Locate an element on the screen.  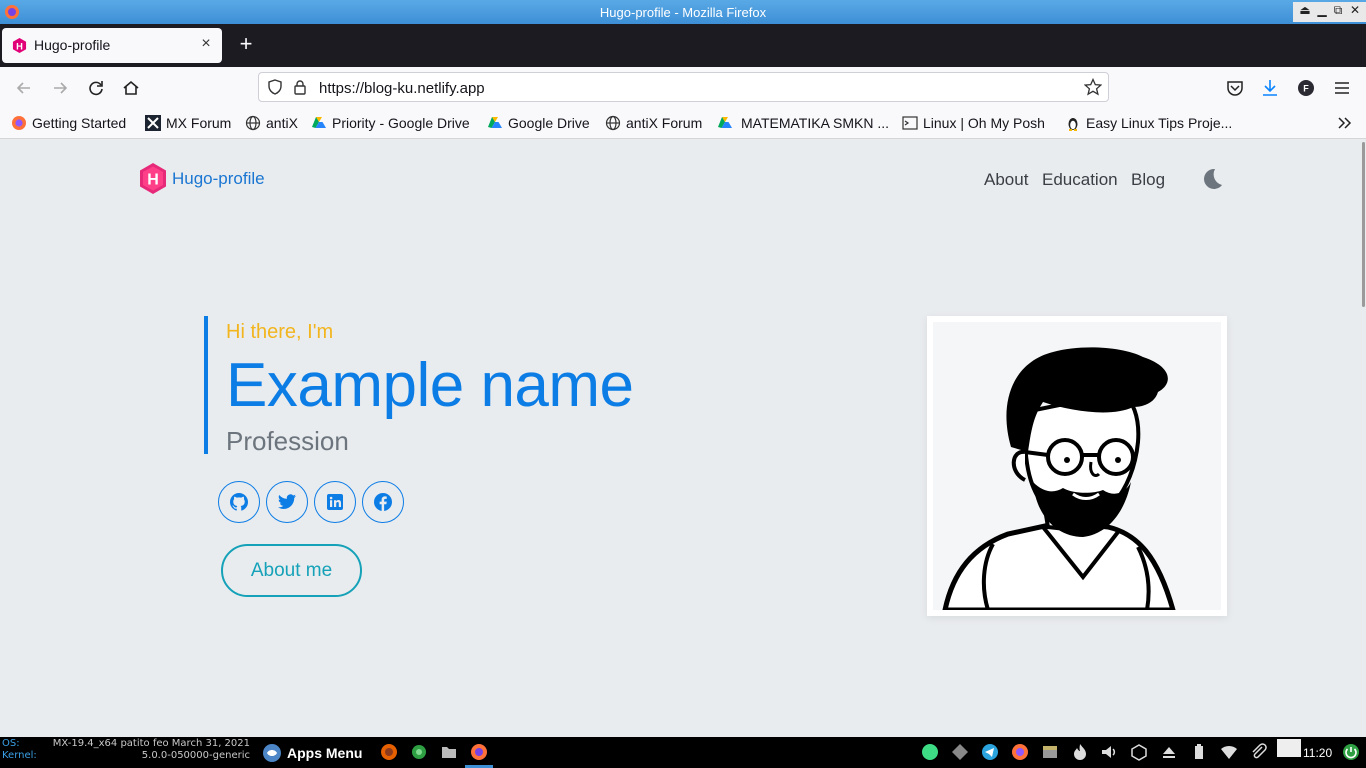
apps-menu-button: Apps Menu is located at coordinates (312, 753).